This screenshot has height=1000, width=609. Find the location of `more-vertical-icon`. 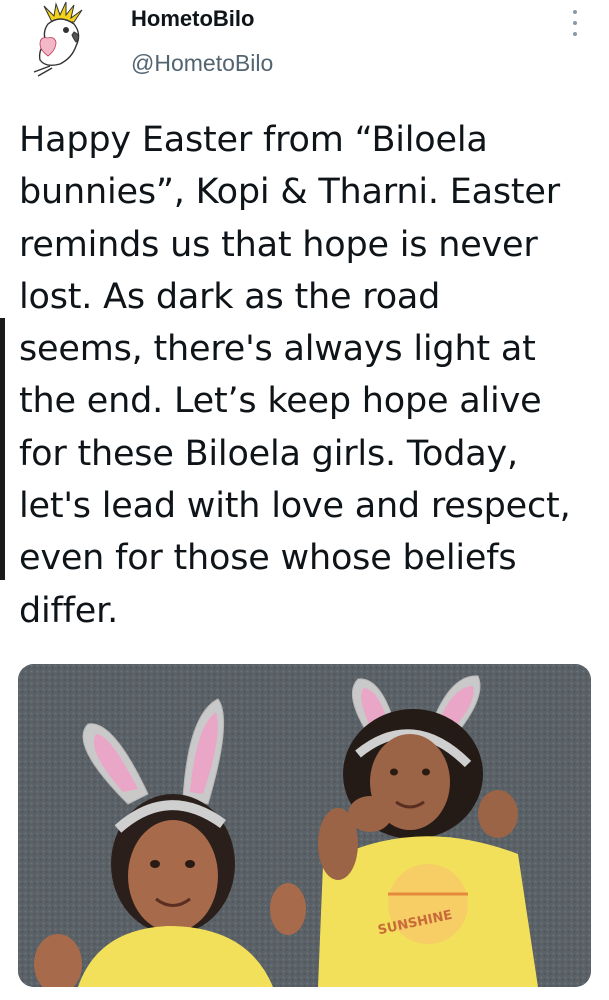

more-vertical-icon is located at coordinates (575, 23).